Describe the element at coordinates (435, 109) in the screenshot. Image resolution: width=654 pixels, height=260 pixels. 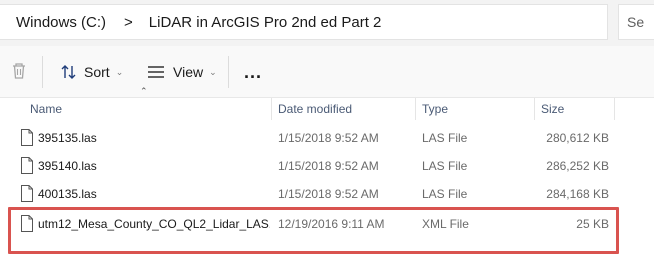
I see `column-header-type-label: Type` at that location.